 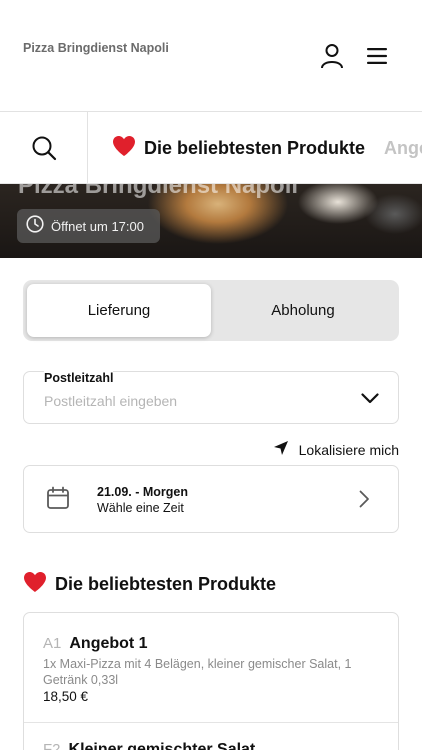 What do you see at coordinates (194, 401) in the screenshot?
I see `postcode-input` at bounding box center [194, 401].